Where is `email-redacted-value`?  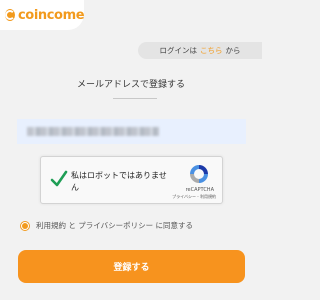
email-redacted-value is located at coordinates (93, 131).